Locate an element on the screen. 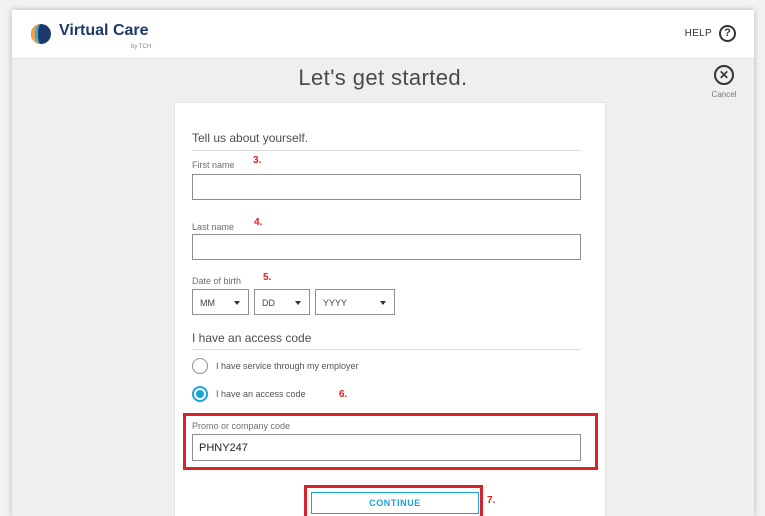 Image resolution: width=765 pixels, height=516 pixels. cancel-label: Cancel is located at coordinates (724, 94).